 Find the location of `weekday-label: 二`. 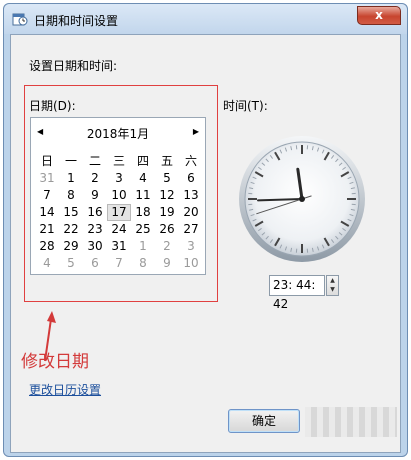

weekday-label: 二 is located at coordinates (94, 161).